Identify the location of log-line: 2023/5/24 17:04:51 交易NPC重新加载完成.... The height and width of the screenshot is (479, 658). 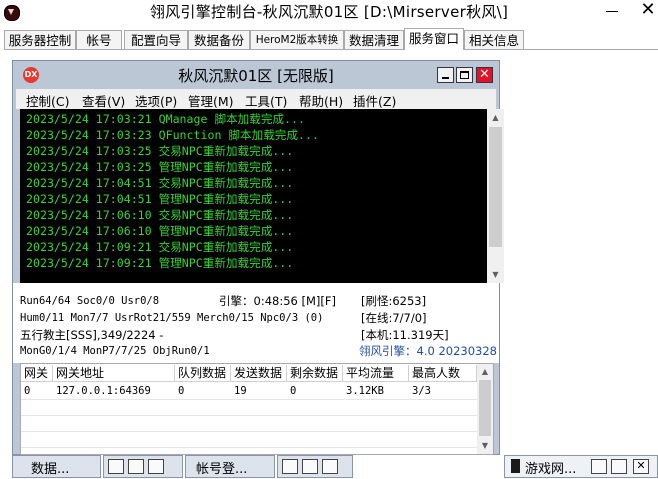
(160, 183).